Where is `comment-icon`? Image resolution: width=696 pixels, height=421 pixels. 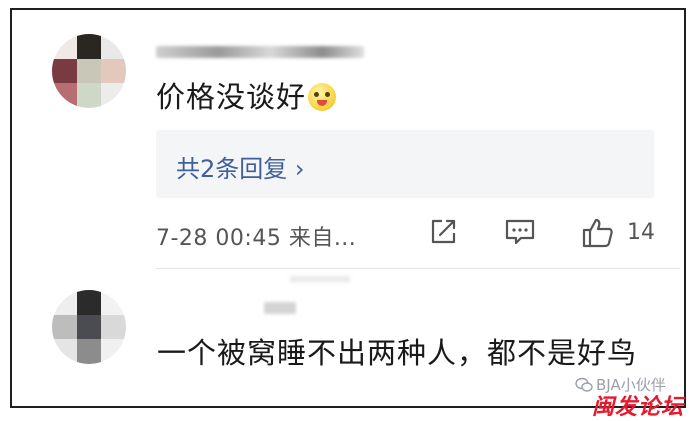
comment-icon is located at coordinates (520, 232).